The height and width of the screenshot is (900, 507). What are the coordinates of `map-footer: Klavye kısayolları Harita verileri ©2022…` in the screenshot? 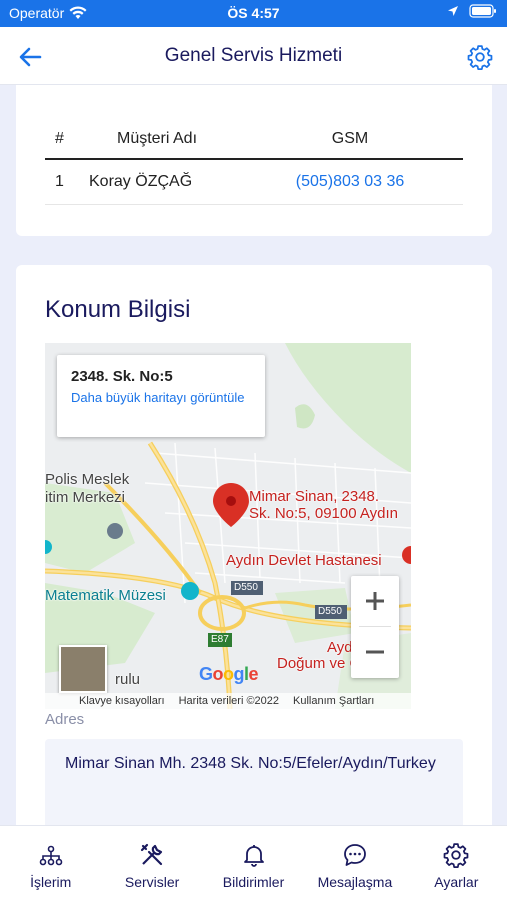 It's located at (228, 701).